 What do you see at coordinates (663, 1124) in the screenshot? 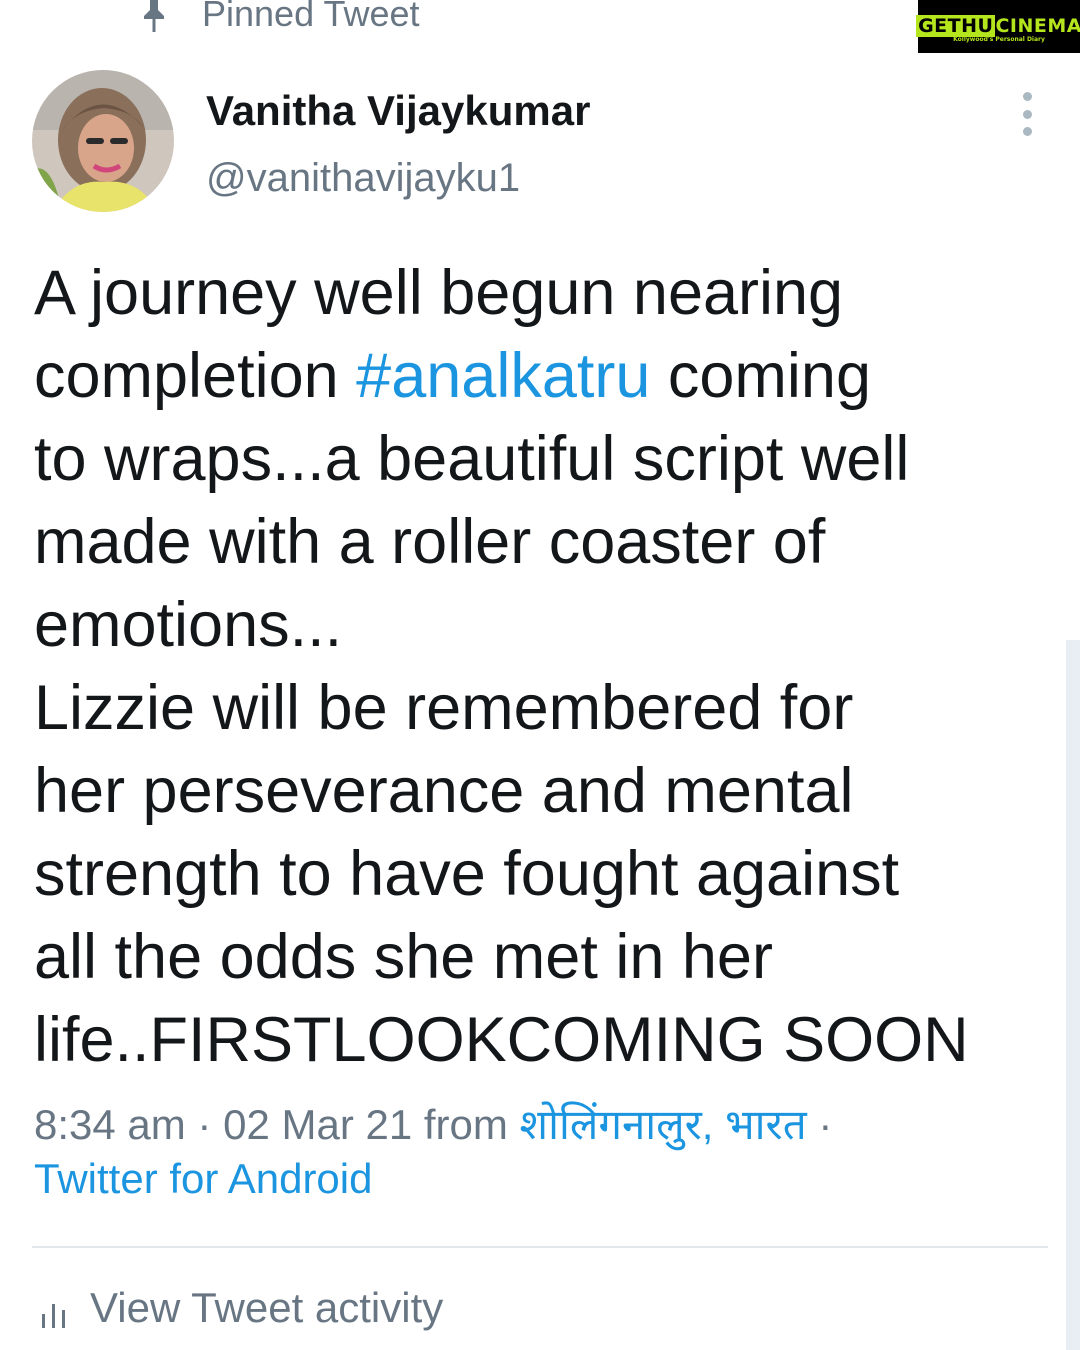
I see `location-link: शोलिंगनालुर, भारत` at bounding box center [663, 1124].